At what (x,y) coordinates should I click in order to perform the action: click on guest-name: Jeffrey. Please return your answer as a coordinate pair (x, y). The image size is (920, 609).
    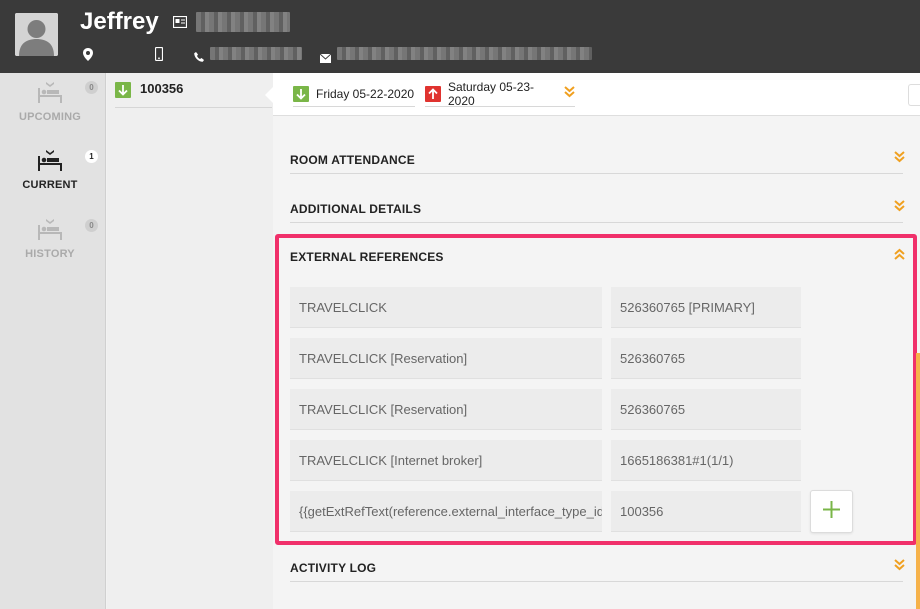
    Looking at the image, I should click on (119, 21).